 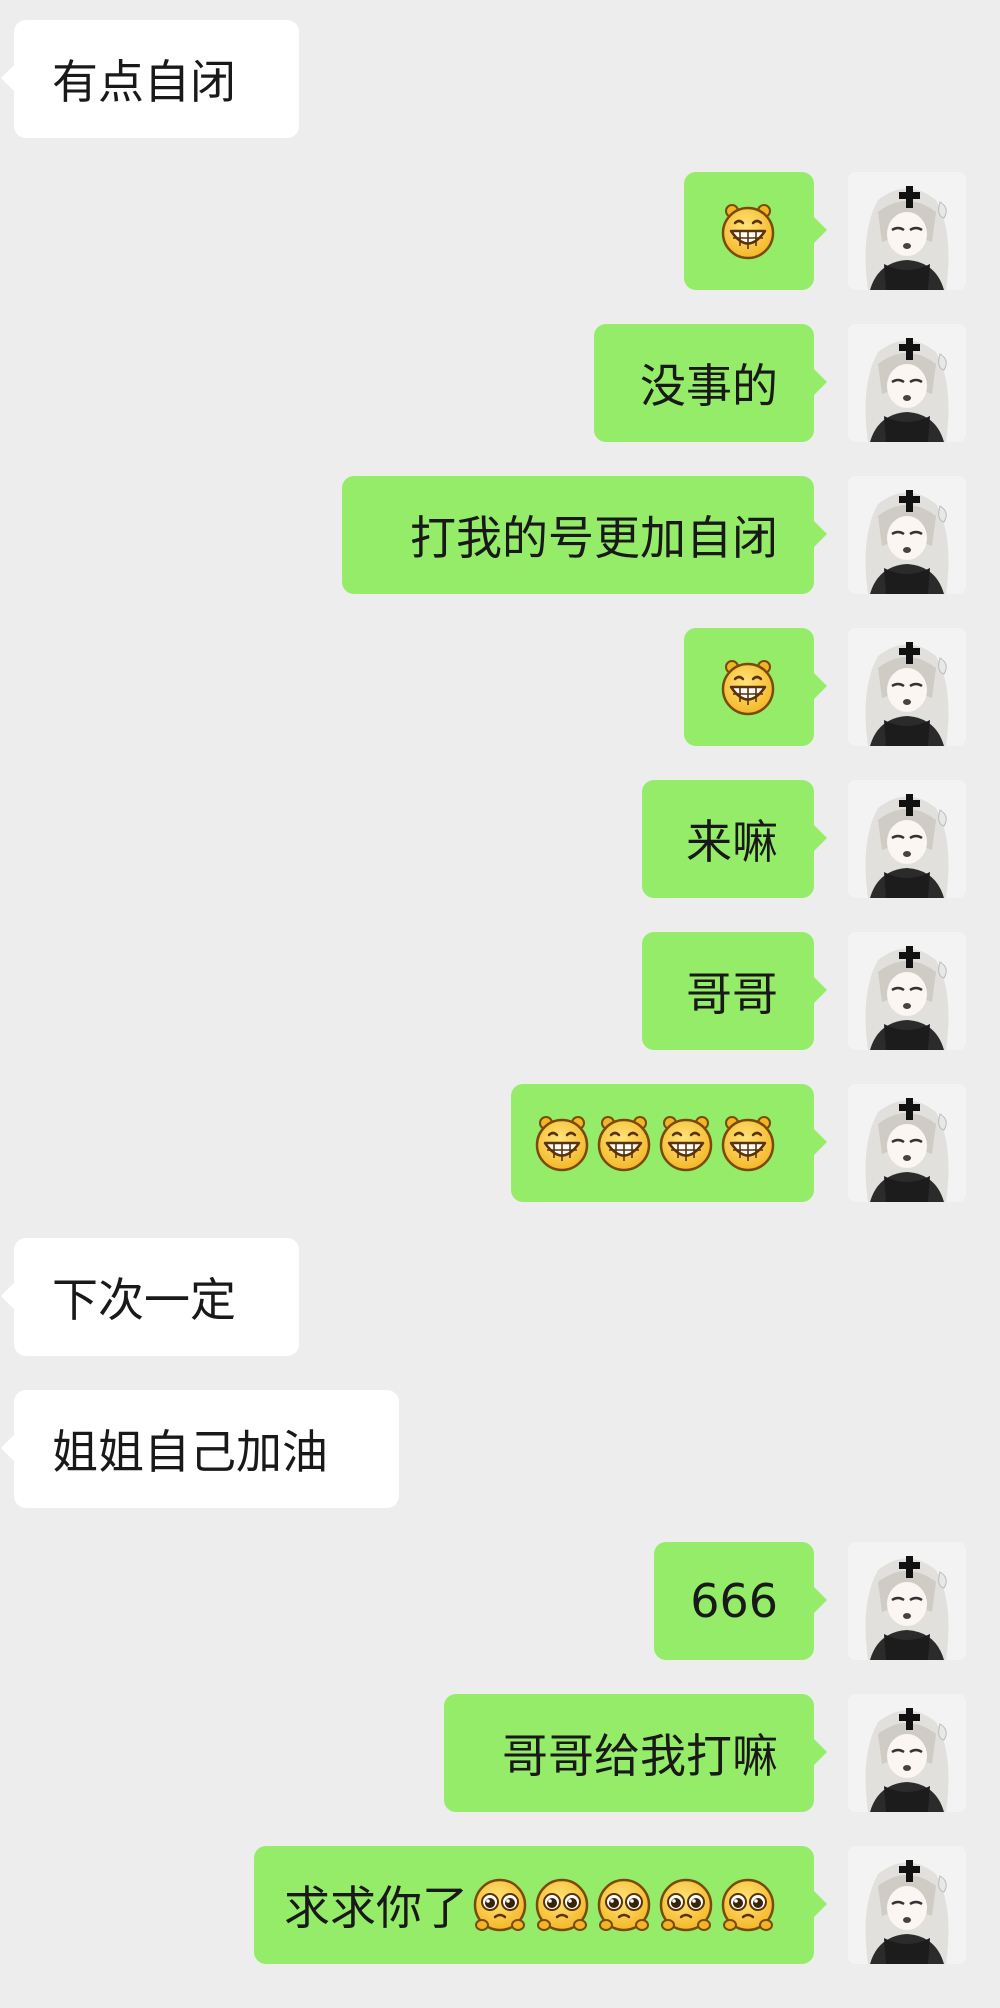 What do you see at coordinates (500, 991) in the screenshot?
I see `message-row: 哥哥` at bounding box center [500, 991].